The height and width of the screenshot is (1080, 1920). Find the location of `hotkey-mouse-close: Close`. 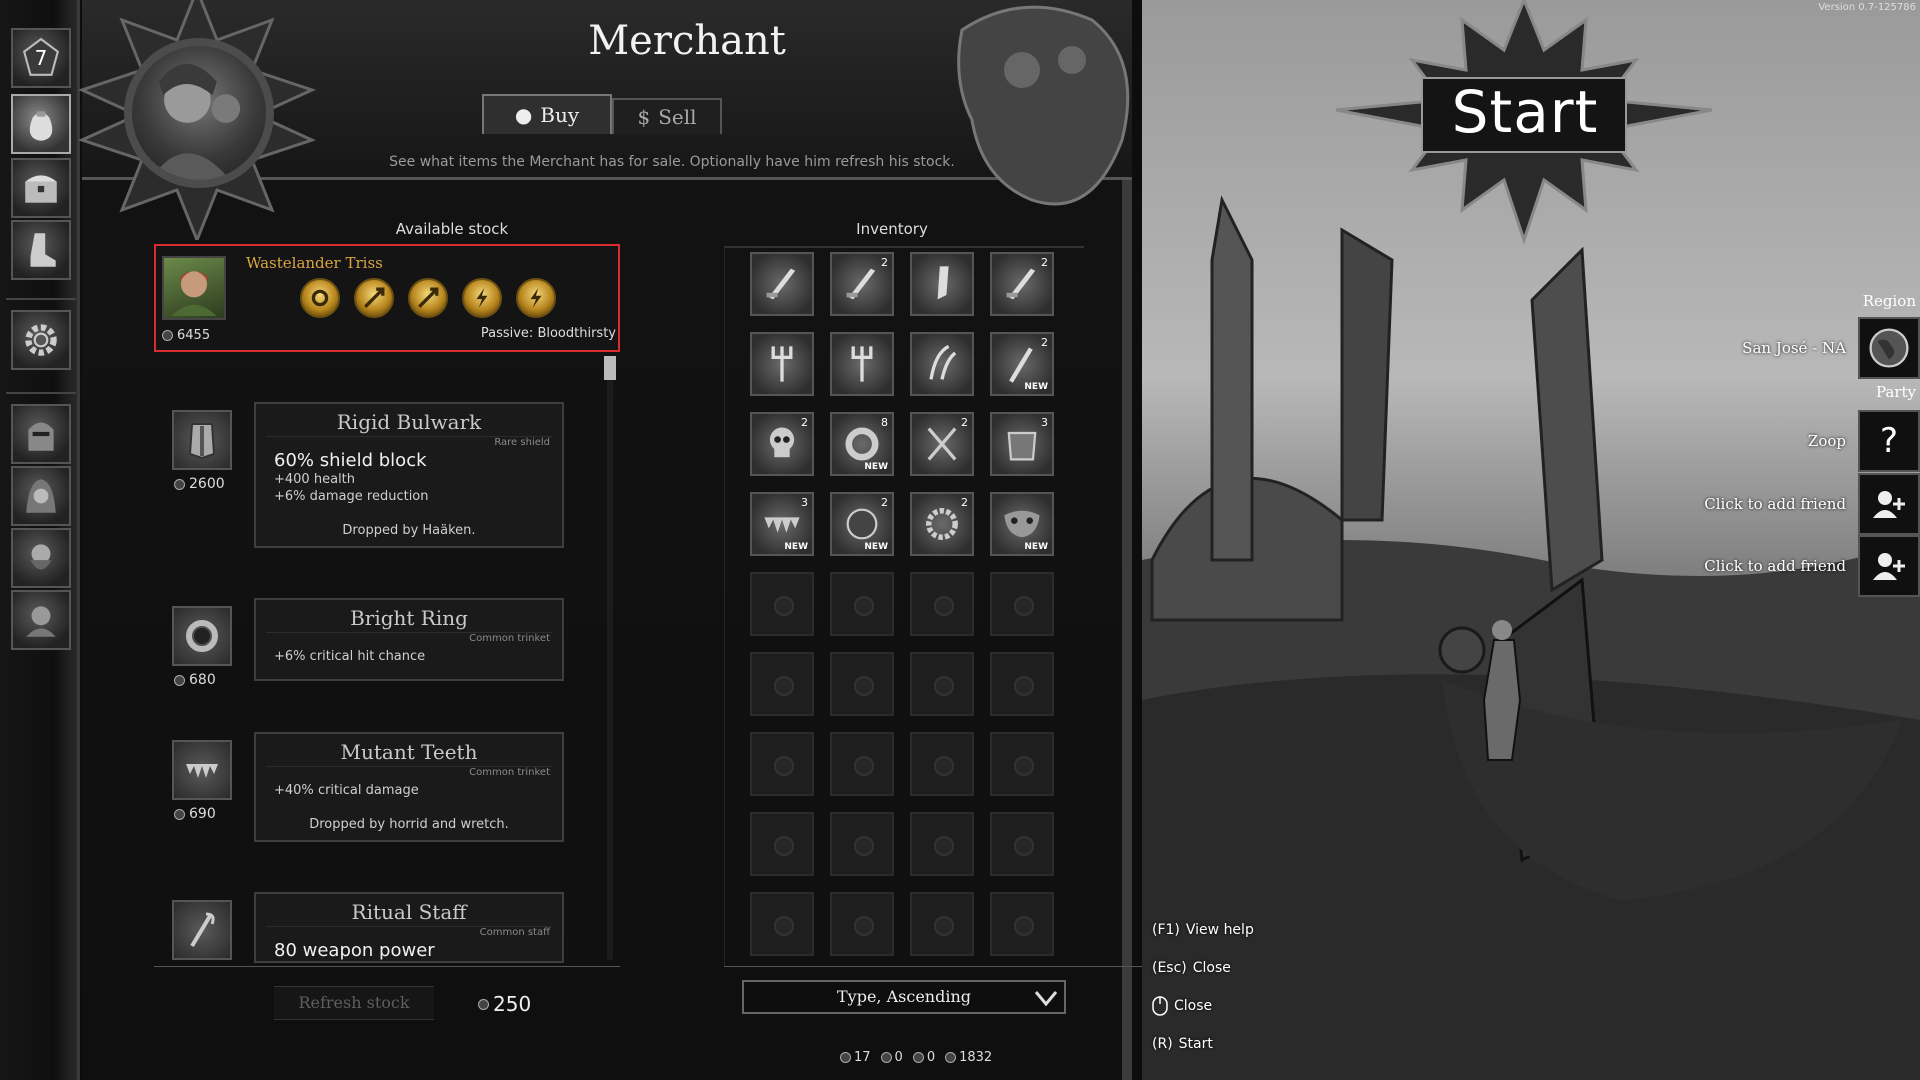

hotkey-mouse-close: Close is located at coordinates (1182, 1006).